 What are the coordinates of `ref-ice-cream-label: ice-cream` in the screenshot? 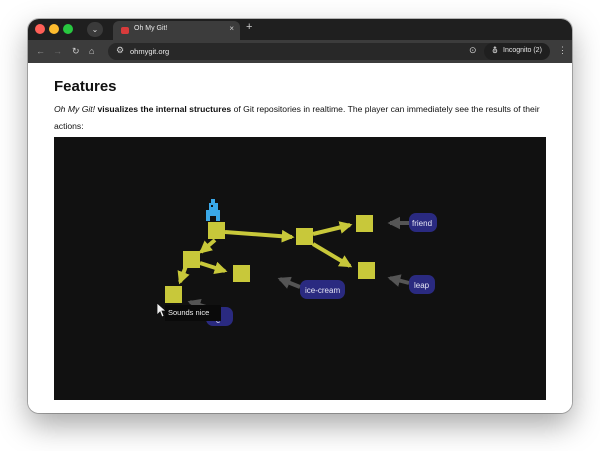 It's located at (322, 290).